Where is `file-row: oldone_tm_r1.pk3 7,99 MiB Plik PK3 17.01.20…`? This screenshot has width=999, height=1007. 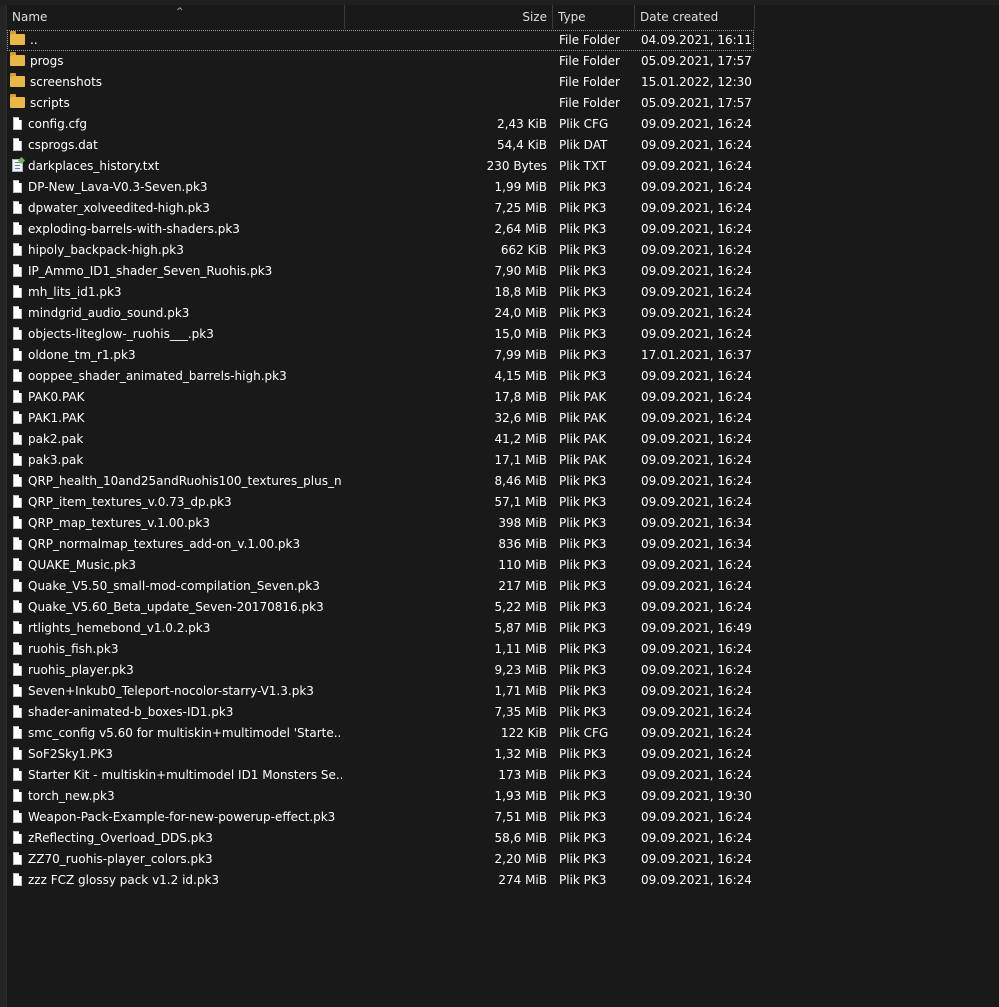 file-row: oldone_tm_r1.pk3 7,99 MiB Plik PK3 17.01.20… is located at coordinates (387, 355).